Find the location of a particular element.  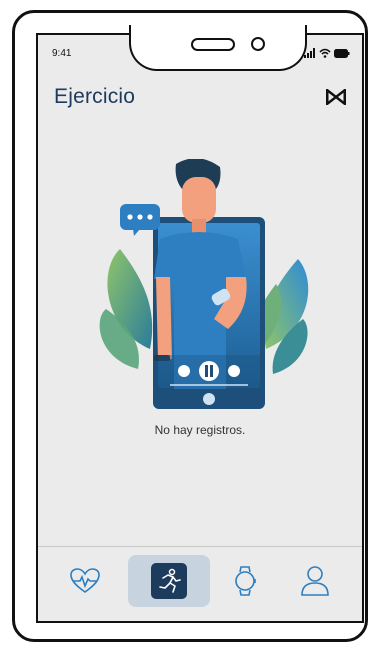

user-icon is located at coordinates (315, 581).